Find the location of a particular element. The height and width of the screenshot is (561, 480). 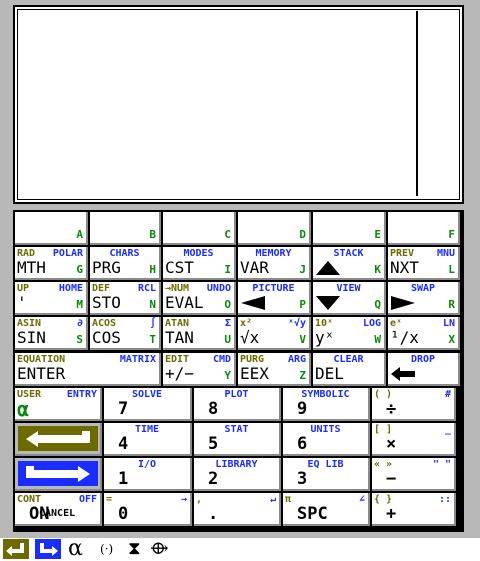

key-alpha-letter: M is located at coordinates (79, 304).